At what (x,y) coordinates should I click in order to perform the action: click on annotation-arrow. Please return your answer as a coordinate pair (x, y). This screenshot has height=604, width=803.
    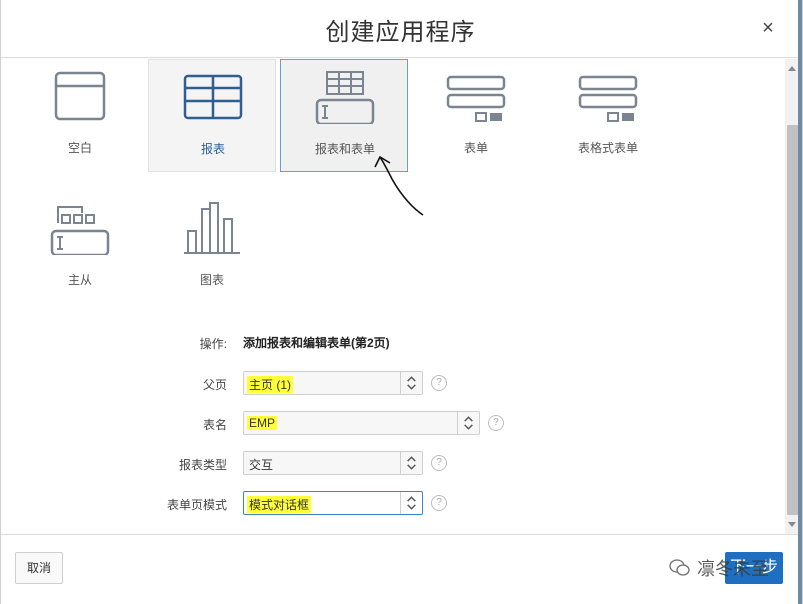
    Looking at the image, I should click on (399, 185).